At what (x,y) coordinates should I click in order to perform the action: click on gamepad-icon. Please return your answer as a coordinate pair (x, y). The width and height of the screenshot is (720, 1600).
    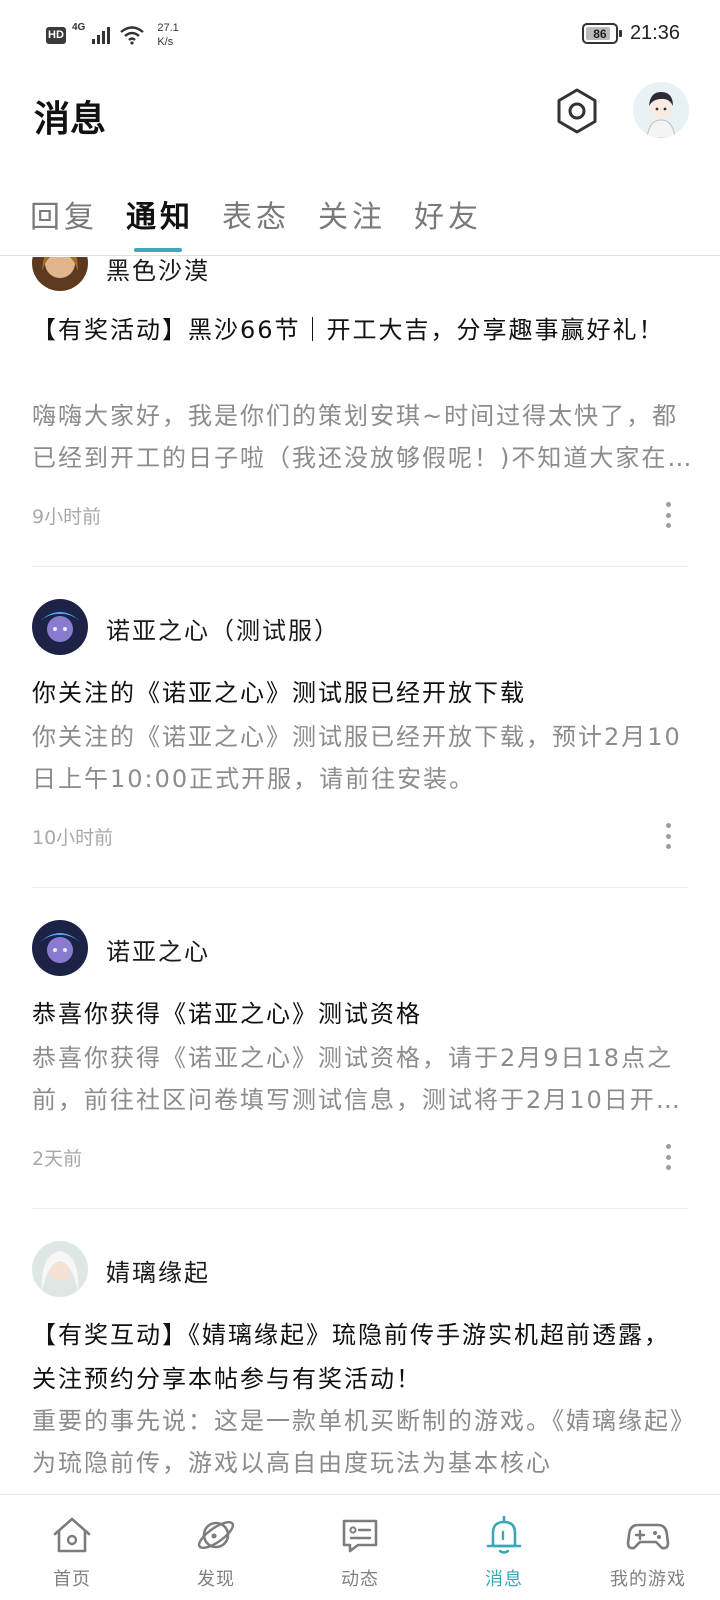
    Looking at the image, I should click on (648, 1536).